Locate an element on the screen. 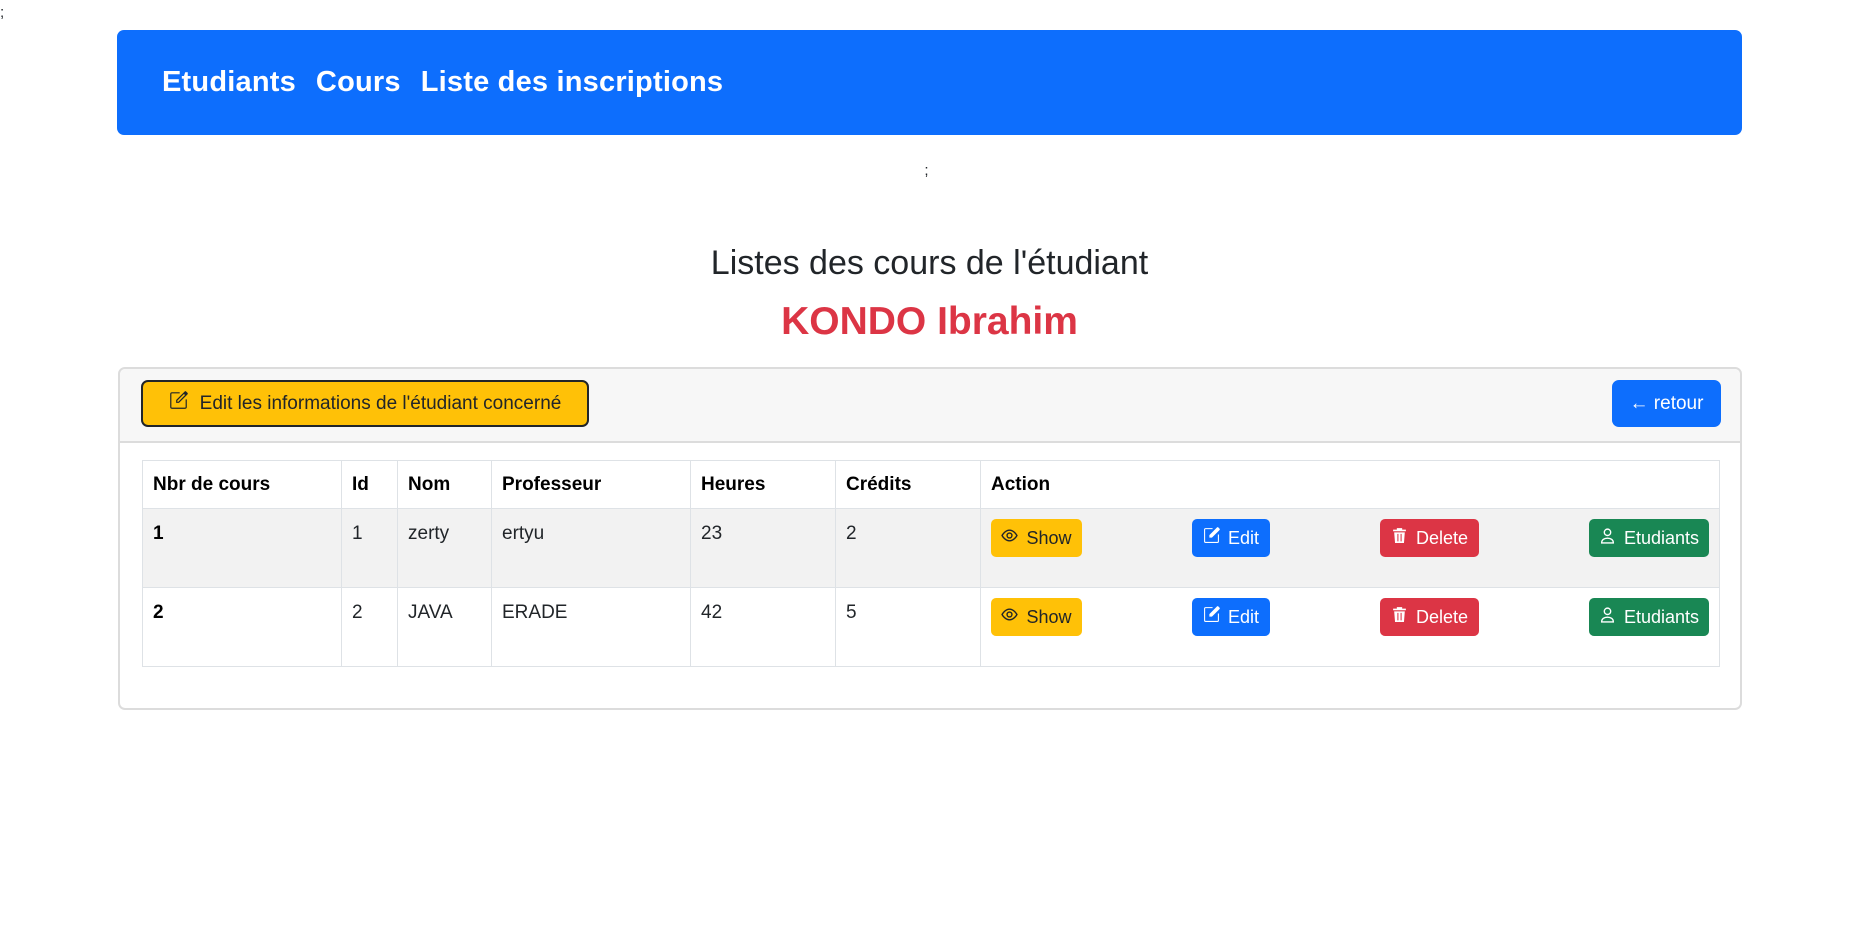 This screenshot has width=1853, height=931. cell-id: 1 is located at coordinates (369, 548).